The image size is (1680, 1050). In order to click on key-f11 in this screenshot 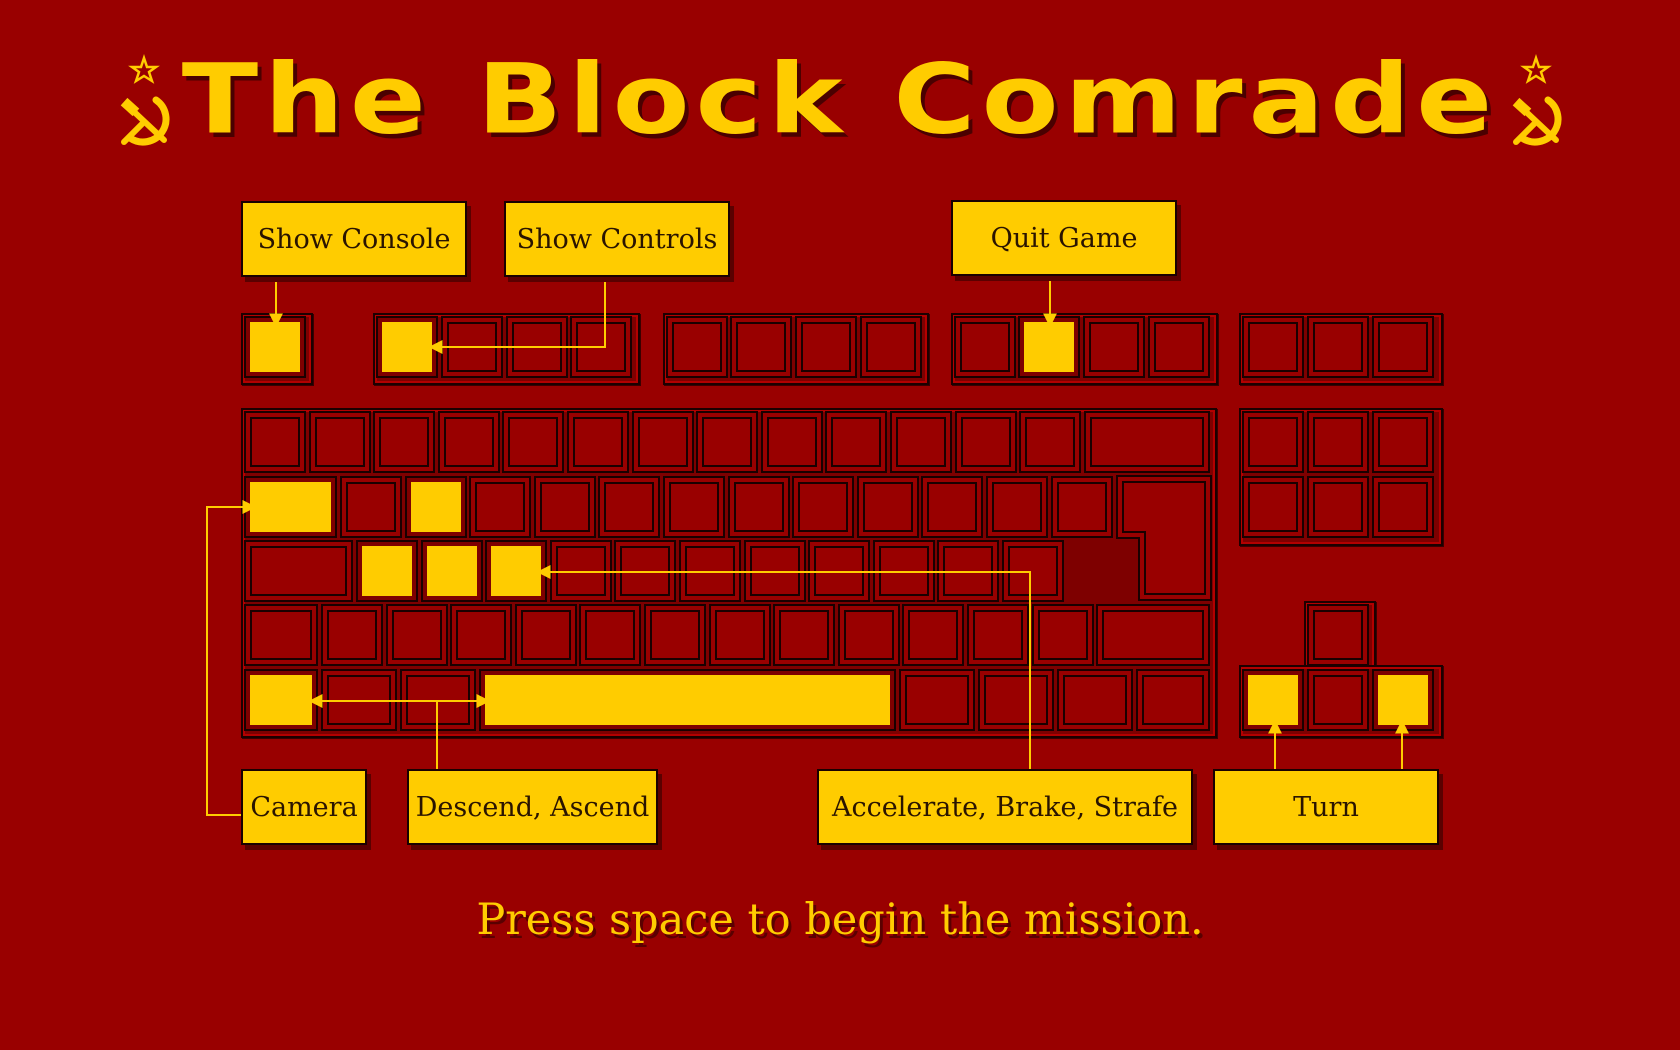, I will do `click(1114, 347)`.